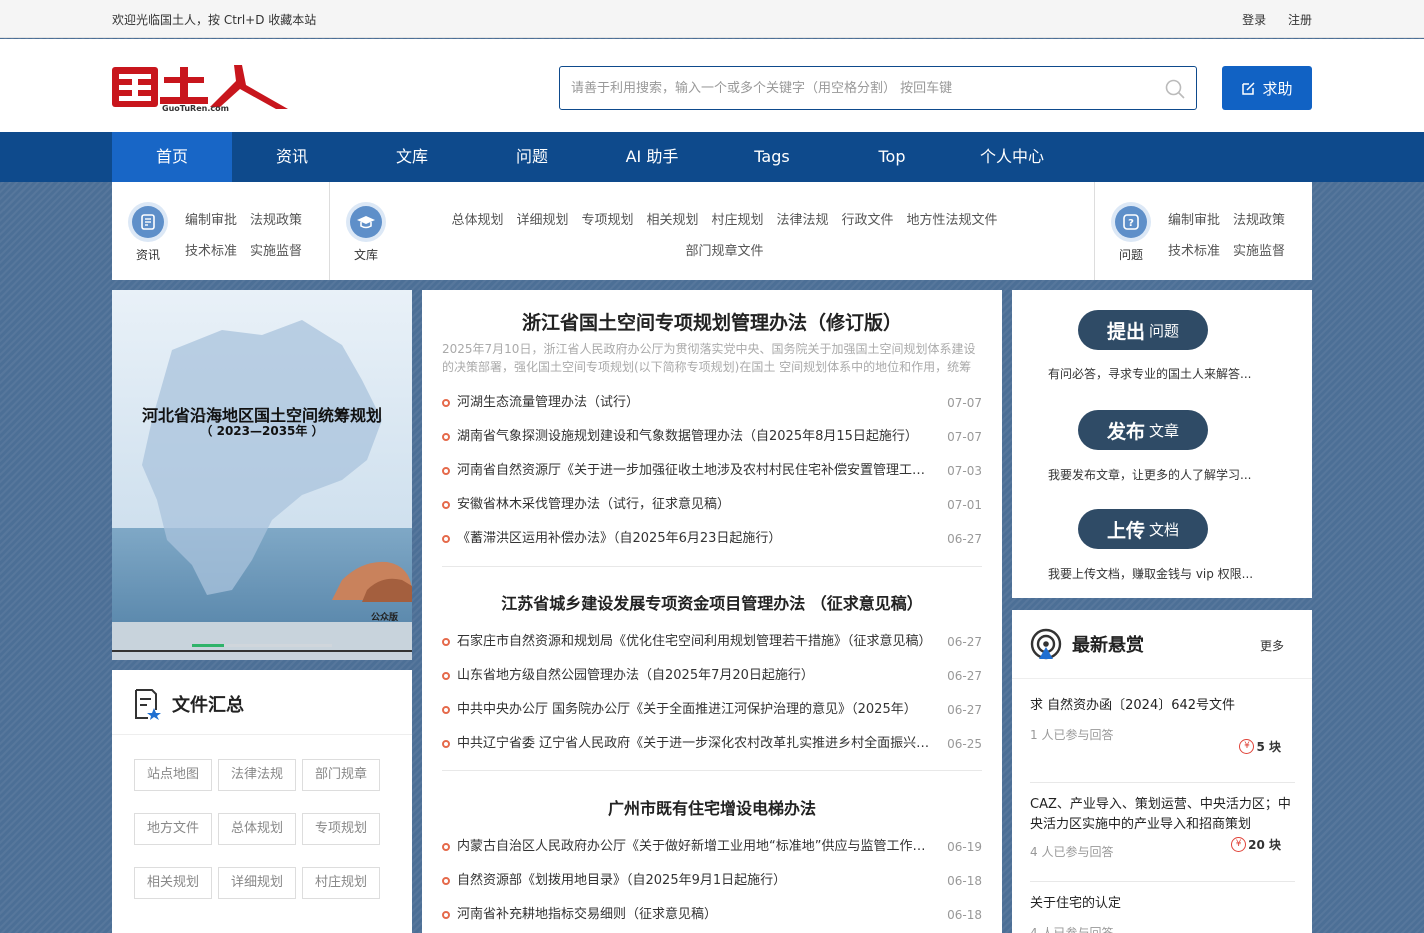 The width and height of the screenshot is (1424, 933). Describe the element at coordinates (1162, 815) in the screenshot. I see `bounty-question: CAZ、产业导入、策划运营、中央活力区；中央活力区实施中的产业导入和招商策划` at that location.